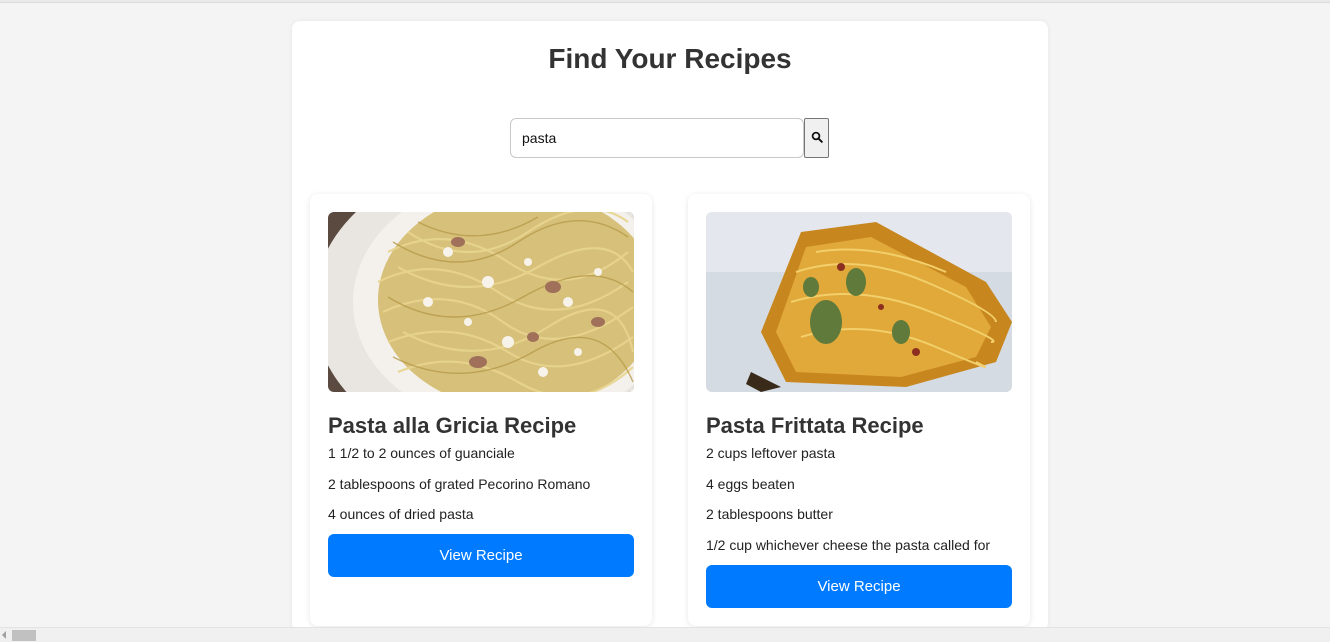  I want to click on ingredient-item: 2 cups leftover pasta, so click(771, 453).